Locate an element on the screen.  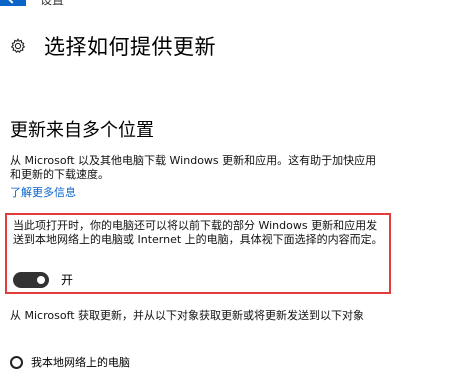
page-title: 选择如何提供更新 is located at coordinates (130, 47).